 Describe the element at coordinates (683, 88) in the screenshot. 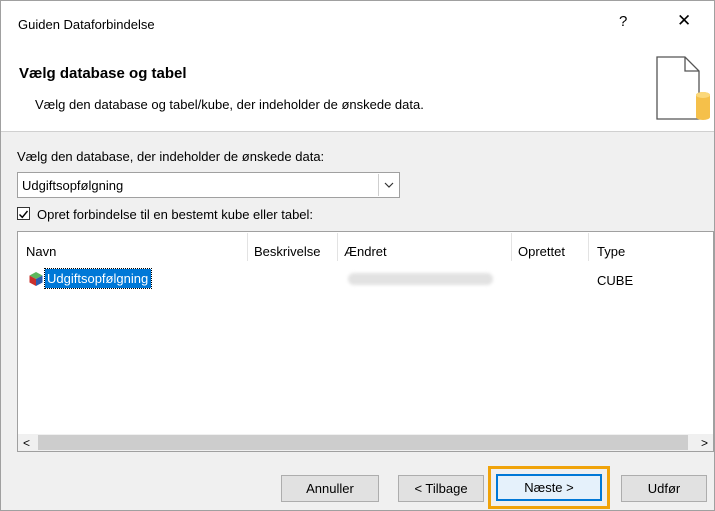

I see `database-document-icon` at that location.